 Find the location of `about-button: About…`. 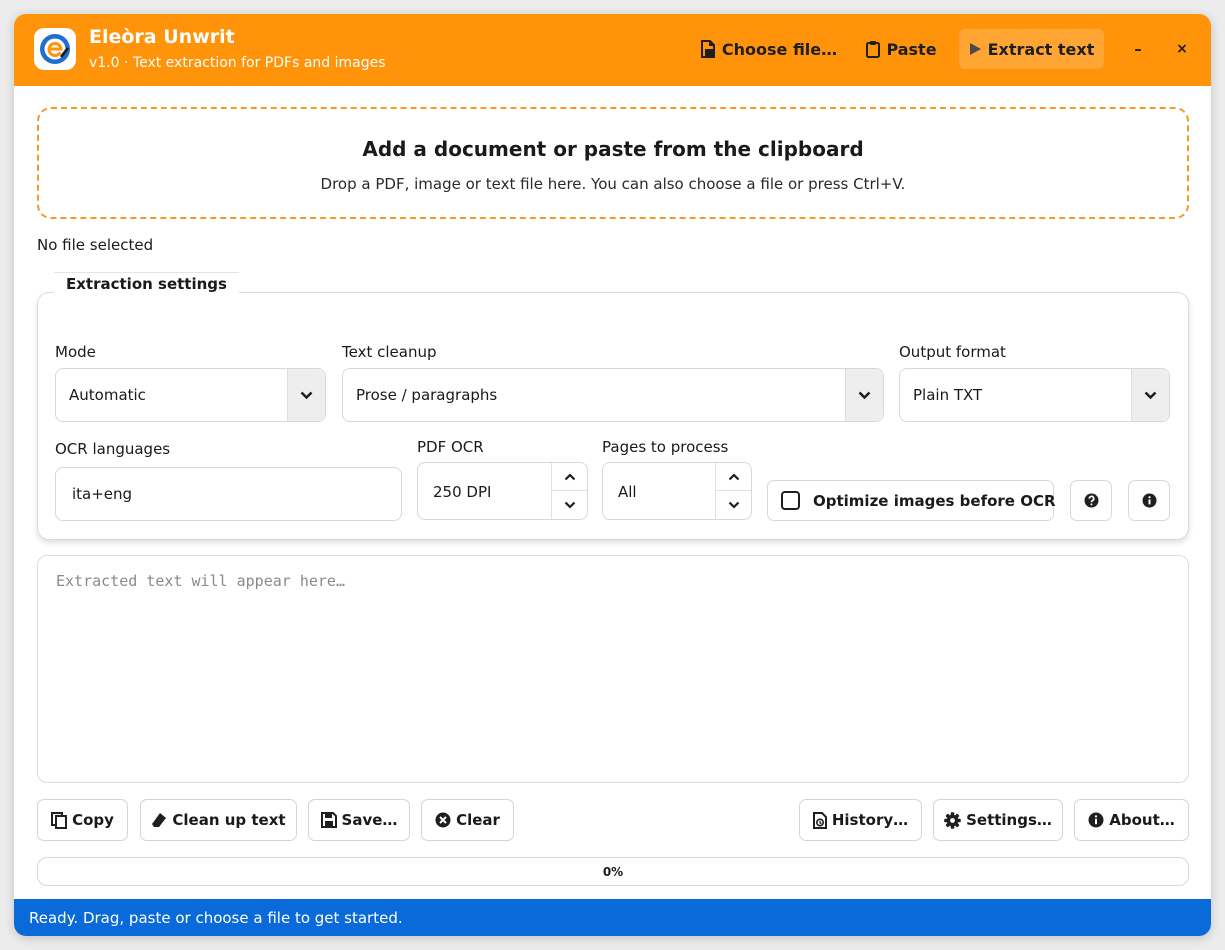

about-button: About… is located at coordinates (1131, 820).